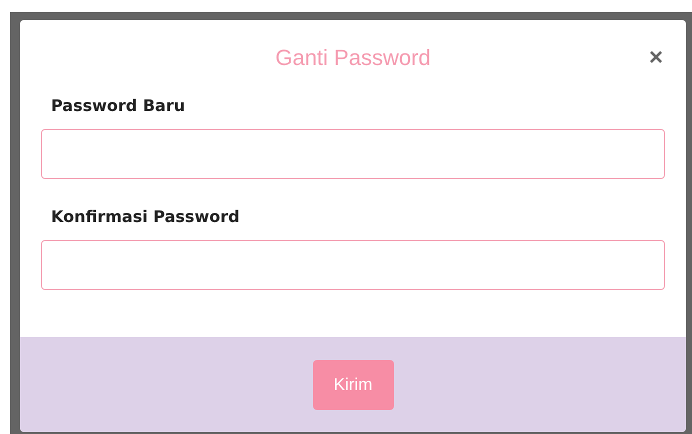 This screenshot has height=434, width=692. I want to click on field-label: Password Baru, so click(118, 105).